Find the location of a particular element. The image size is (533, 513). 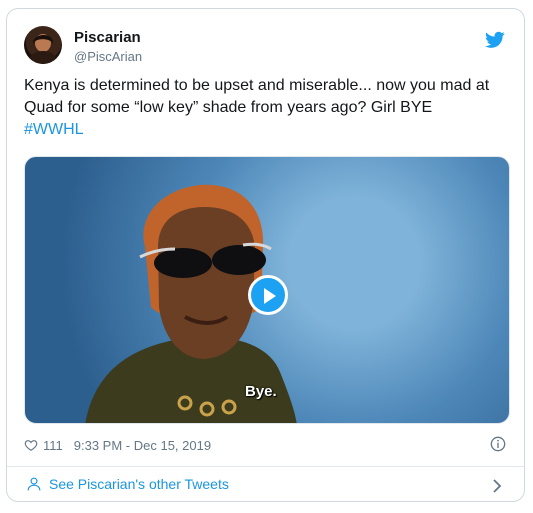

hashtag-link: #WWHL is located at coordinates (267, 130).